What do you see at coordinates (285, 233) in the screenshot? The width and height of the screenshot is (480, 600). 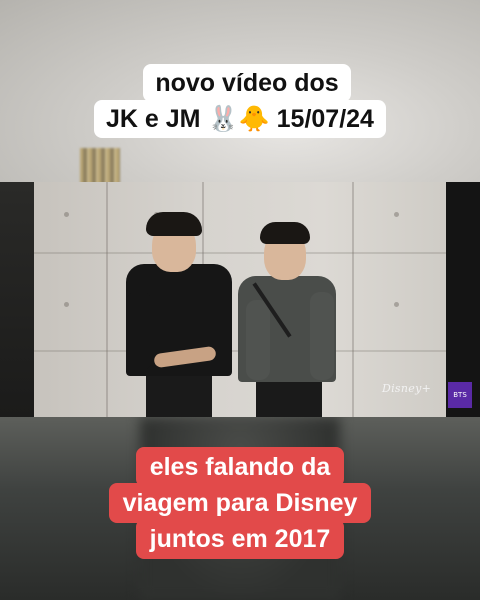 I see `person-right-hair` at bounding box center [285, 233].